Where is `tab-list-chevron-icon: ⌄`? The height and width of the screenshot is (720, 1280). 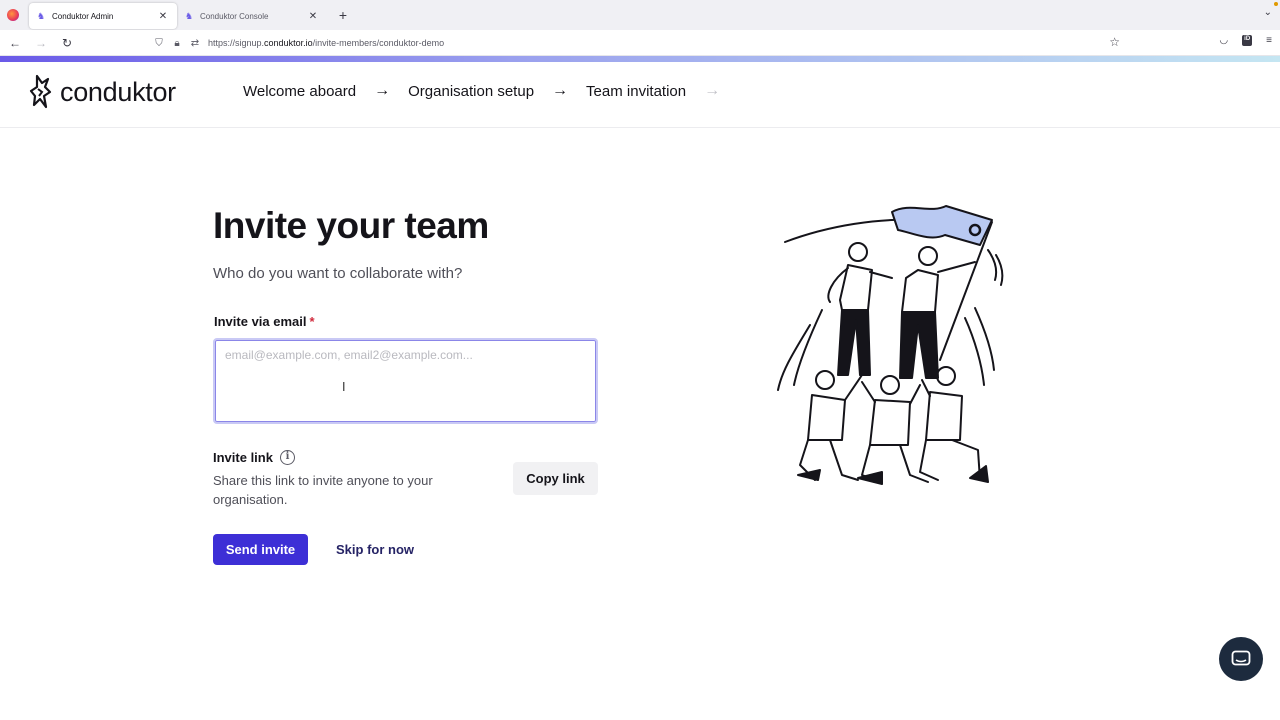
tab-list-chevron-icon: ⌄ is located at coordinates (1268, 12).